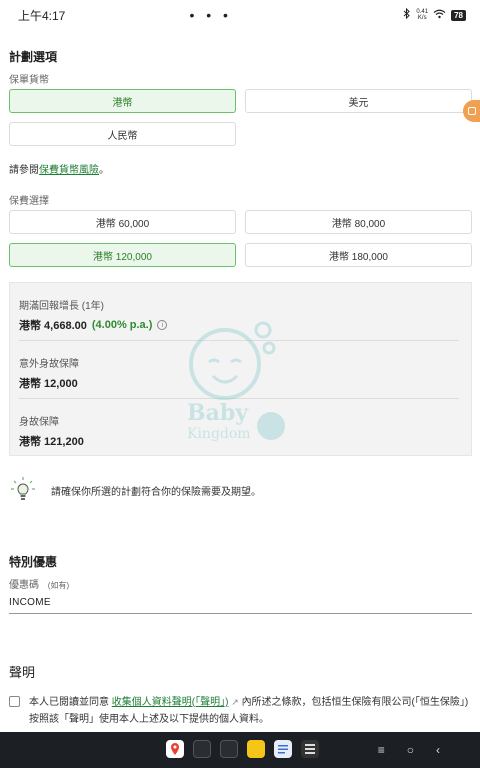 Image resolution: width=480 pixels, height=768 pixels. Describe the element at coordinates (229, 749) in the screenshot. I see `app-switcher-icon` at that location.